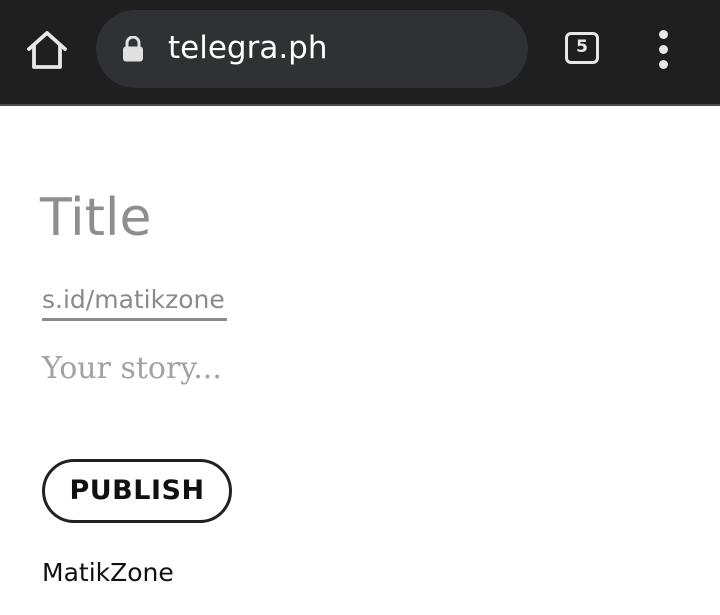  I want to click on author-underline, so click(134, 319).